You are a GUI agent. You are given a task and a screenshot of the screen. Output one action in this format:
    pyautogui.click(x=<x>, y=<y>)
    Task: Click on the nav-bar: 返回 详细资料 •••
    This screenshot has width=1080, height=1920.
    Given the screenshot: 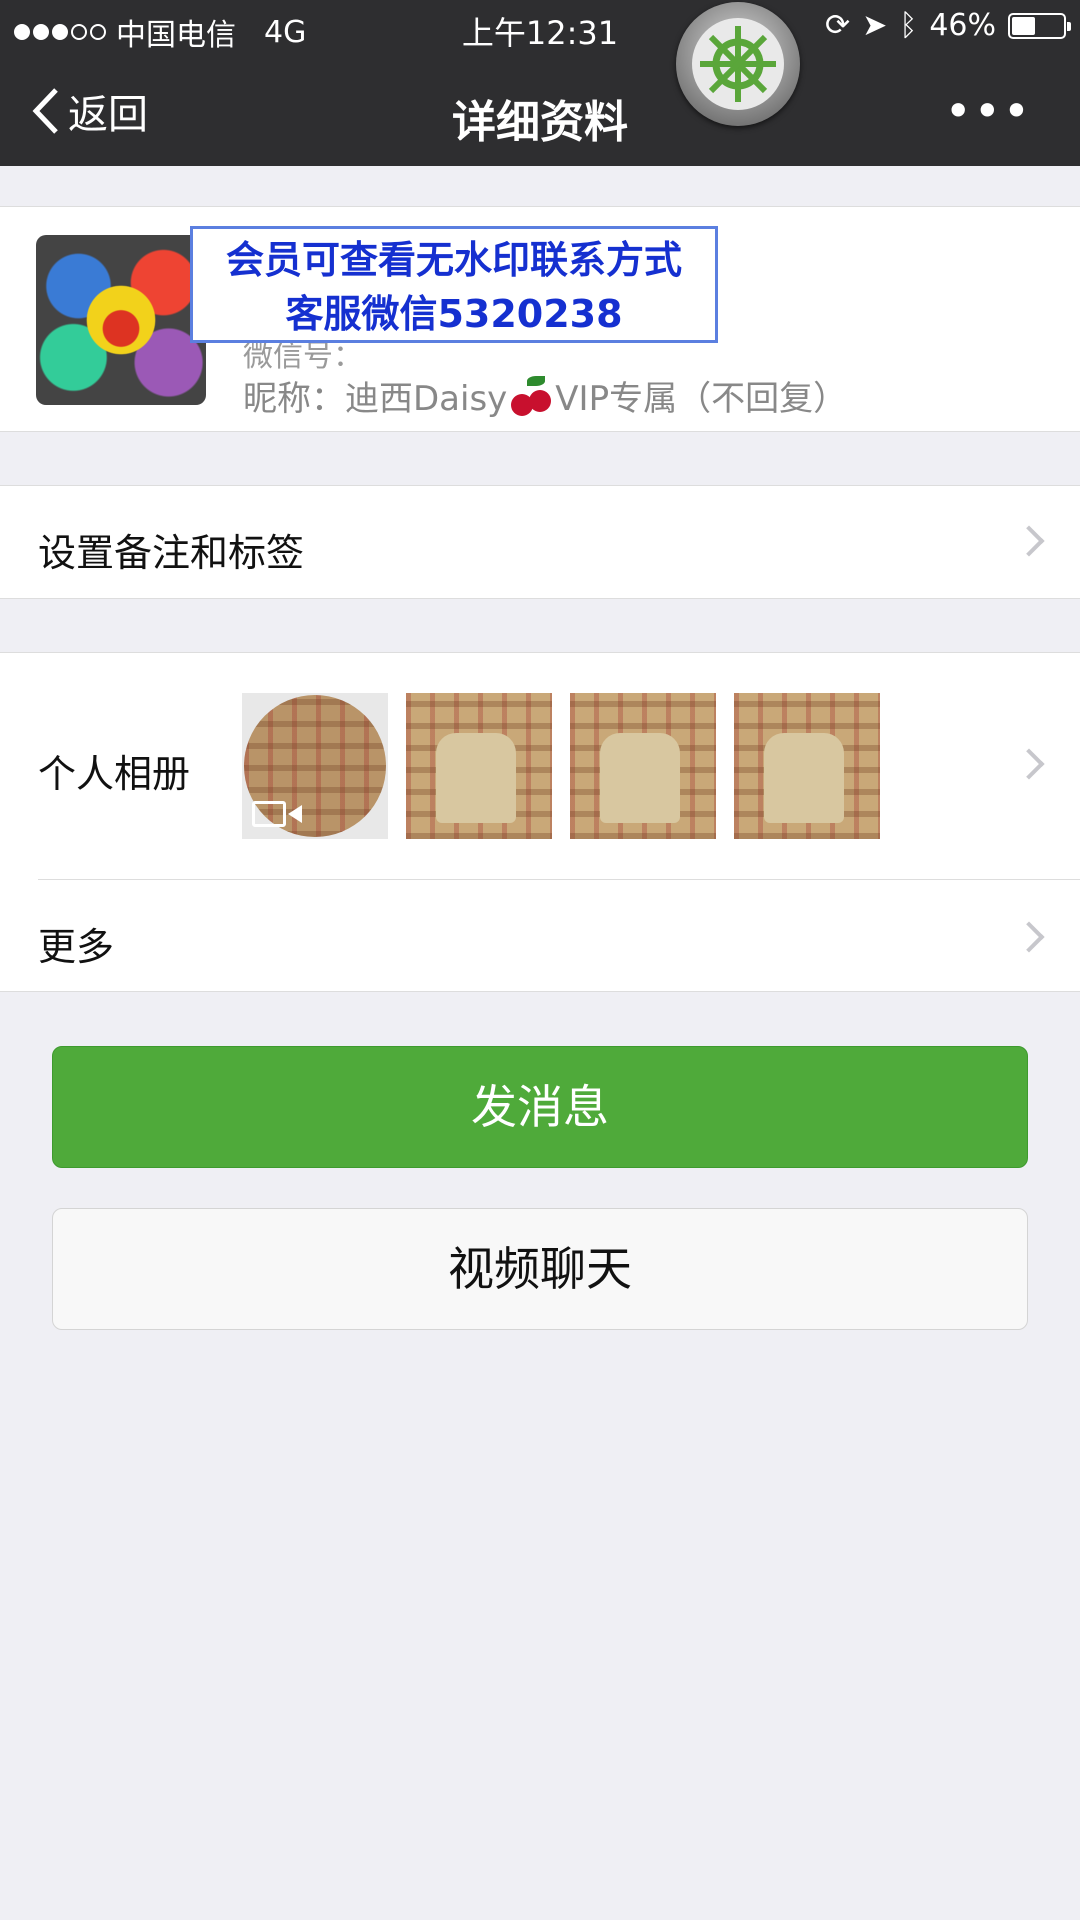 What is the action you would take?
    pyautogui.click(x=540, y=112)
    